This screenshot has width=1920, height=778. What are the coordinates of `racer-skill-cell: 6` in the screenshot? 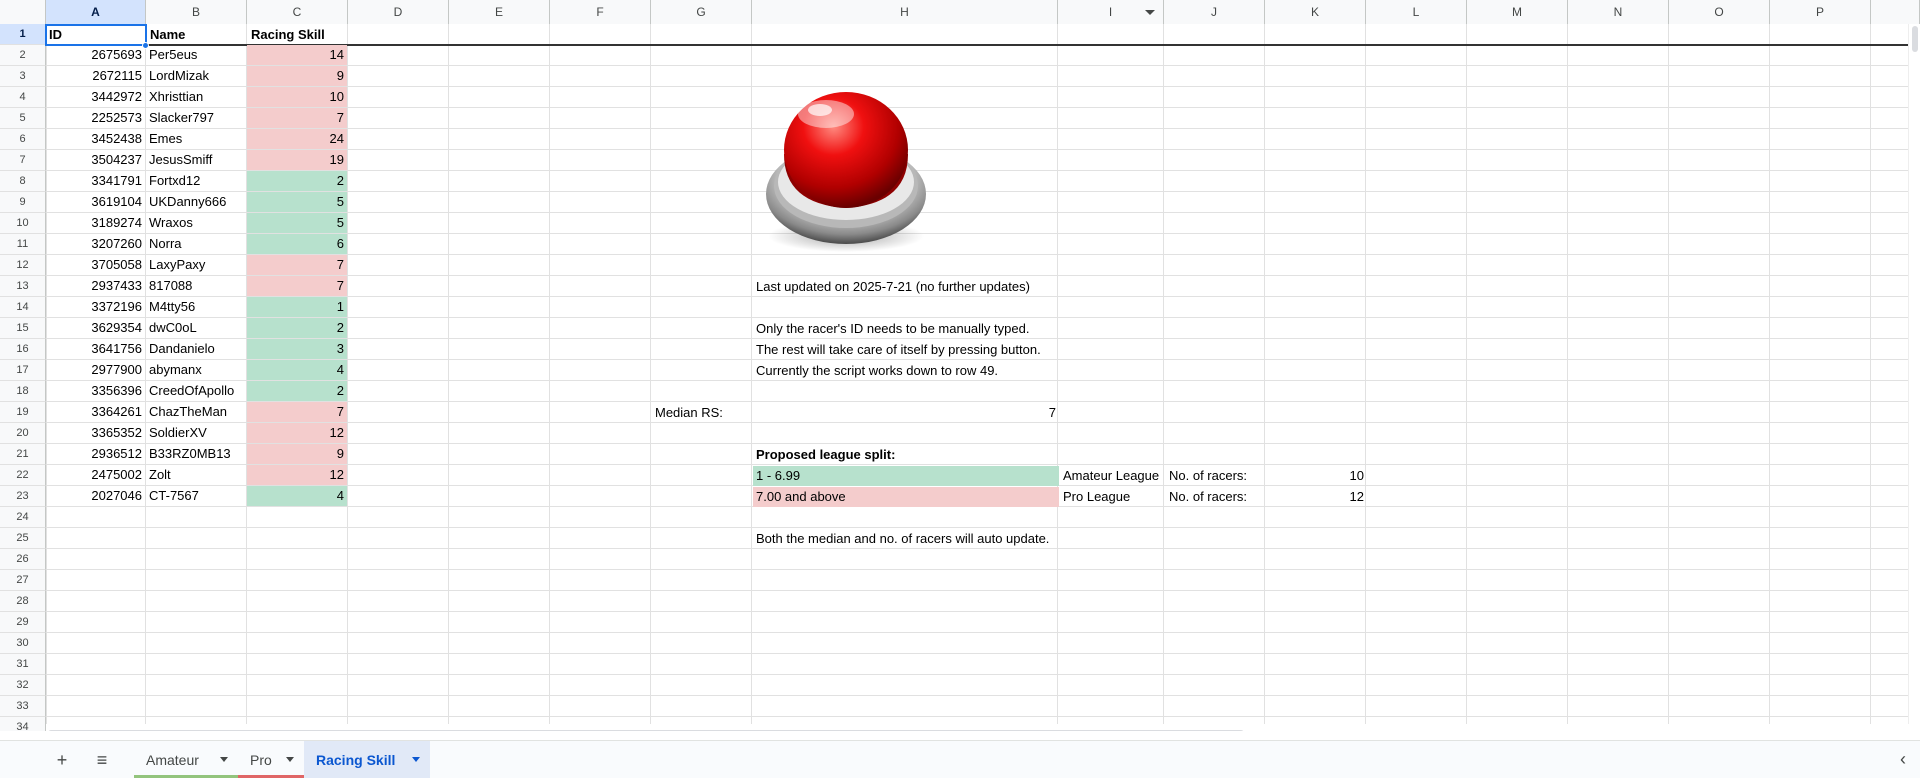 It's located at (297, 244).